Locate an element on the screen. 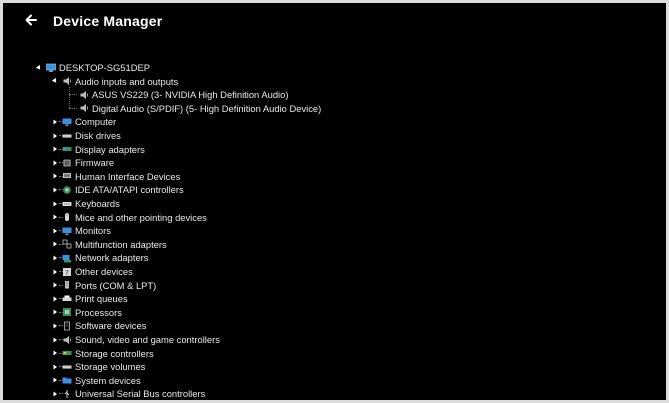 The width and height of the screenshot is (669, 403). tree-node-category: Storage controllers is located at coordinates (102, 353).